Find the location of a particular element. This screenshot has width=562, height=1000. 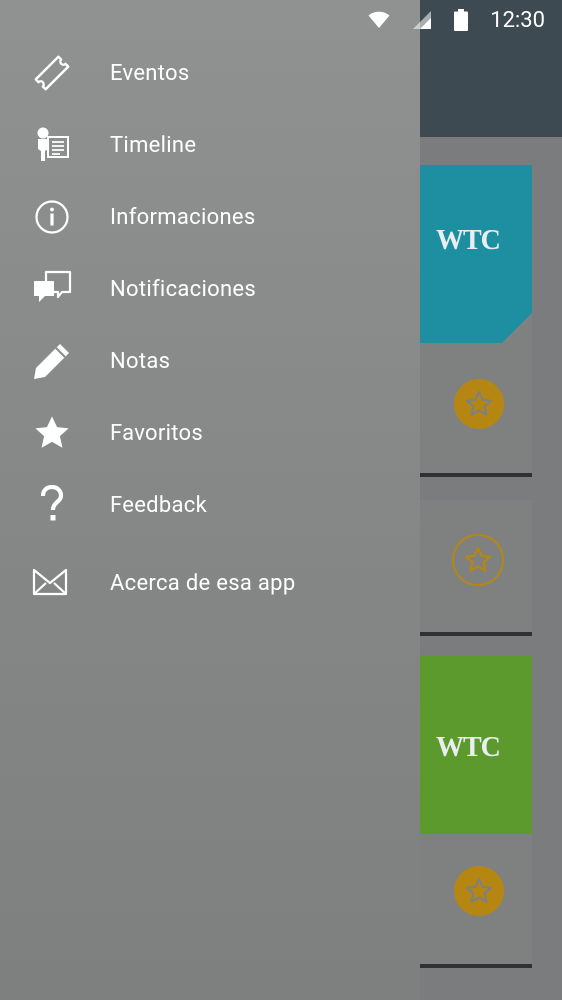

nav-item-notificaciones: Notificaciones is located at coordinates (210, 289).